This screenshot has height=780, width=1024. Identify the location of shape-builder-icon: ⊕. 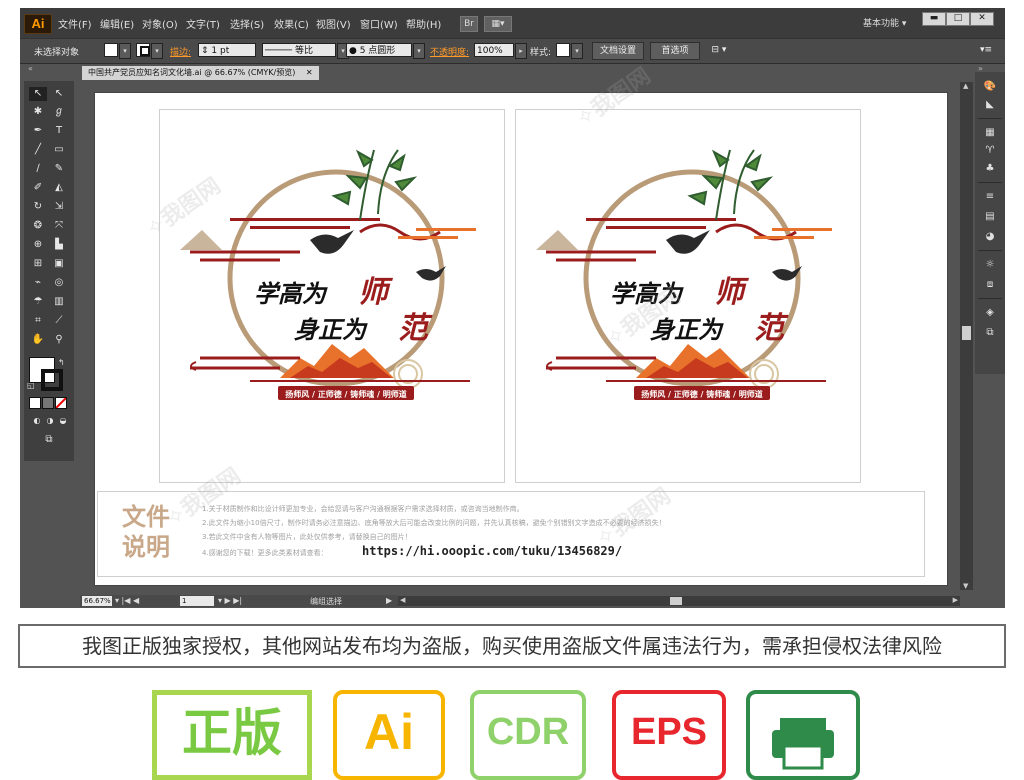
(38, 245).